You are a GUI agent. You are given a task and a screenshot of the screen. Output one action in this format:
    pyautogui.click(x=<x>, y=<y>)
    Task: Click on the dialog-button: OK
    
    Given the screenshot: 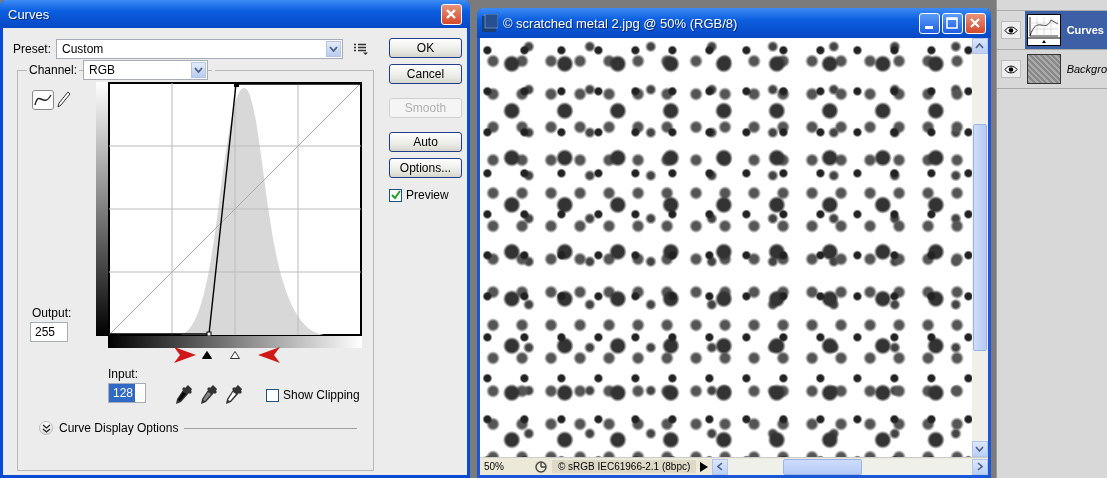 What is the action you would take?
    pyautogui.click(x=425, y=48)
    